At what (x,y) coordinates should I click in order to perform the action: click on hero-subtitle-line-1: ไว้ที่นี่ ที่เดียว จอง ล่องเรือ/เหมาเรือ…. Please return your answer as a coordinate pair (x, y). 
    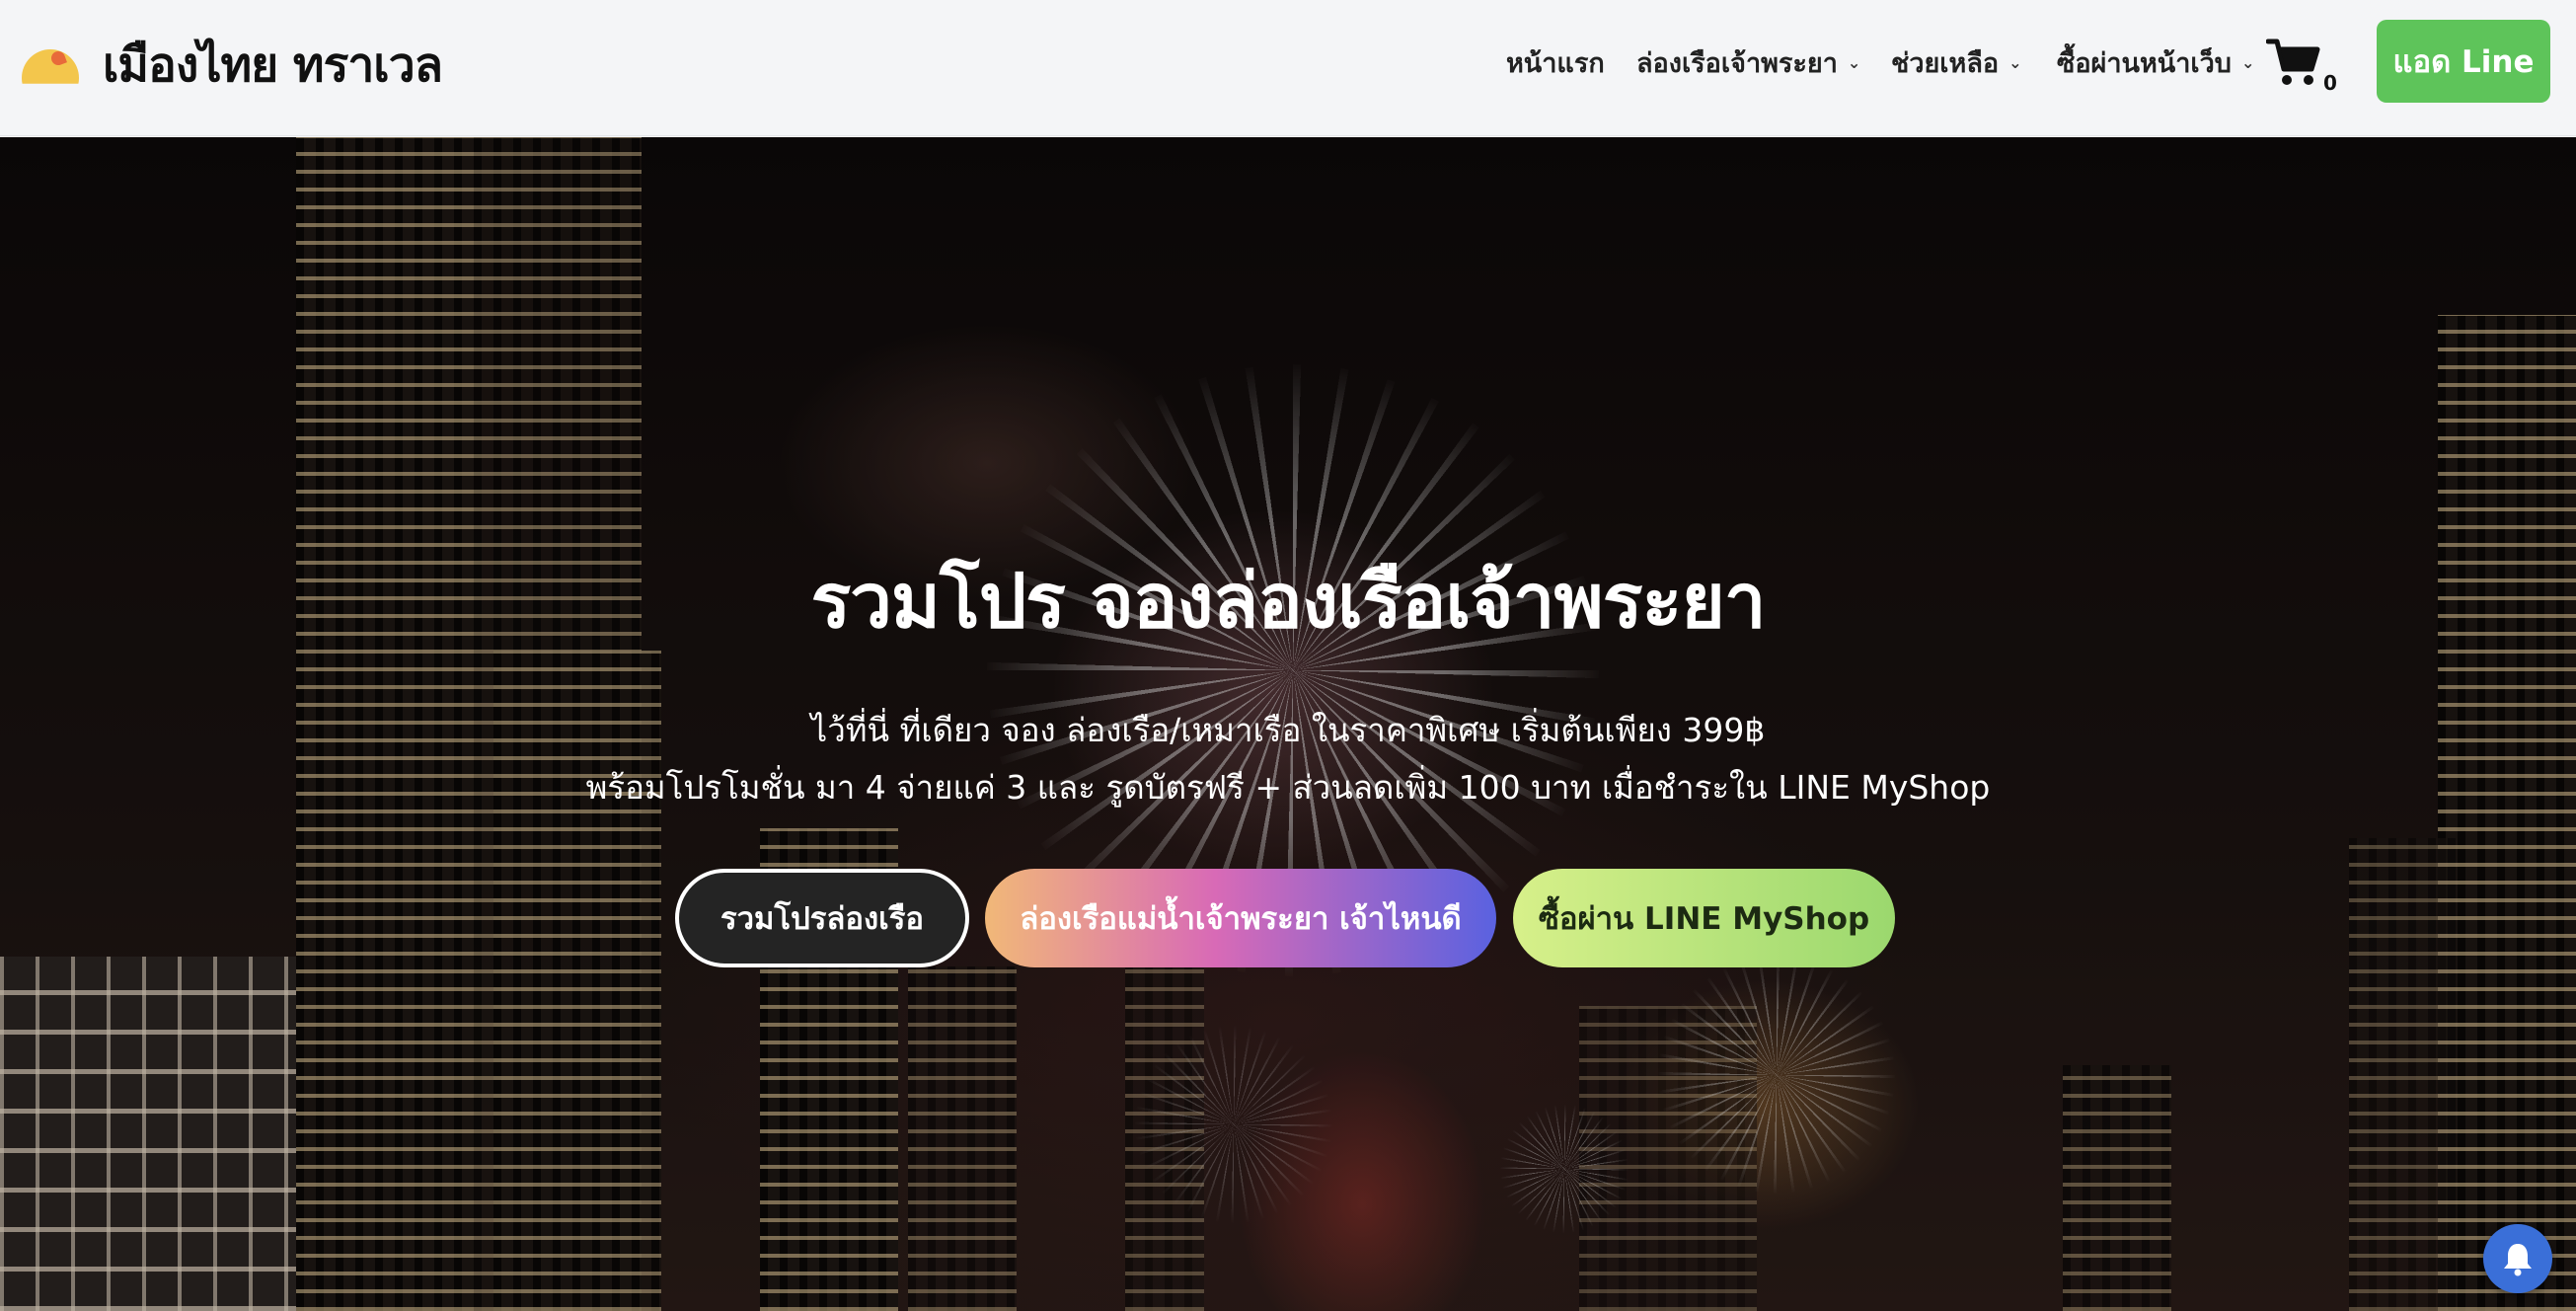
    Looking at the image, I should click on (1288, 730).